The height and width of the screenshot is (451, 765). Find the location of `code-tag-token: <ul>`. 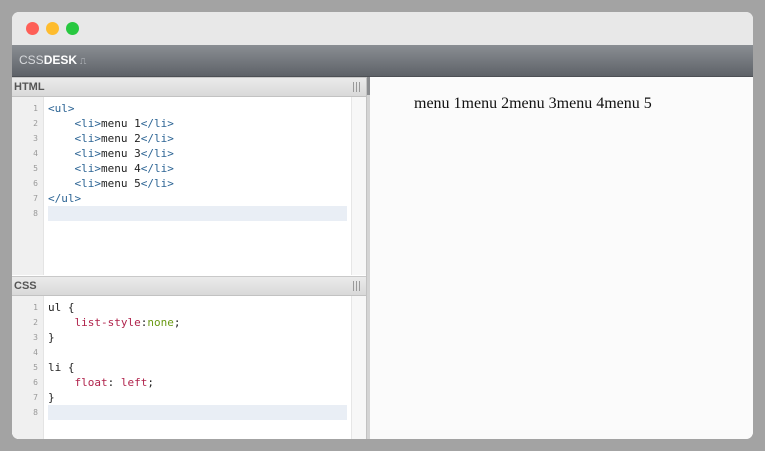

code-tag-token: <ul> is located at coordinates (61, 108).